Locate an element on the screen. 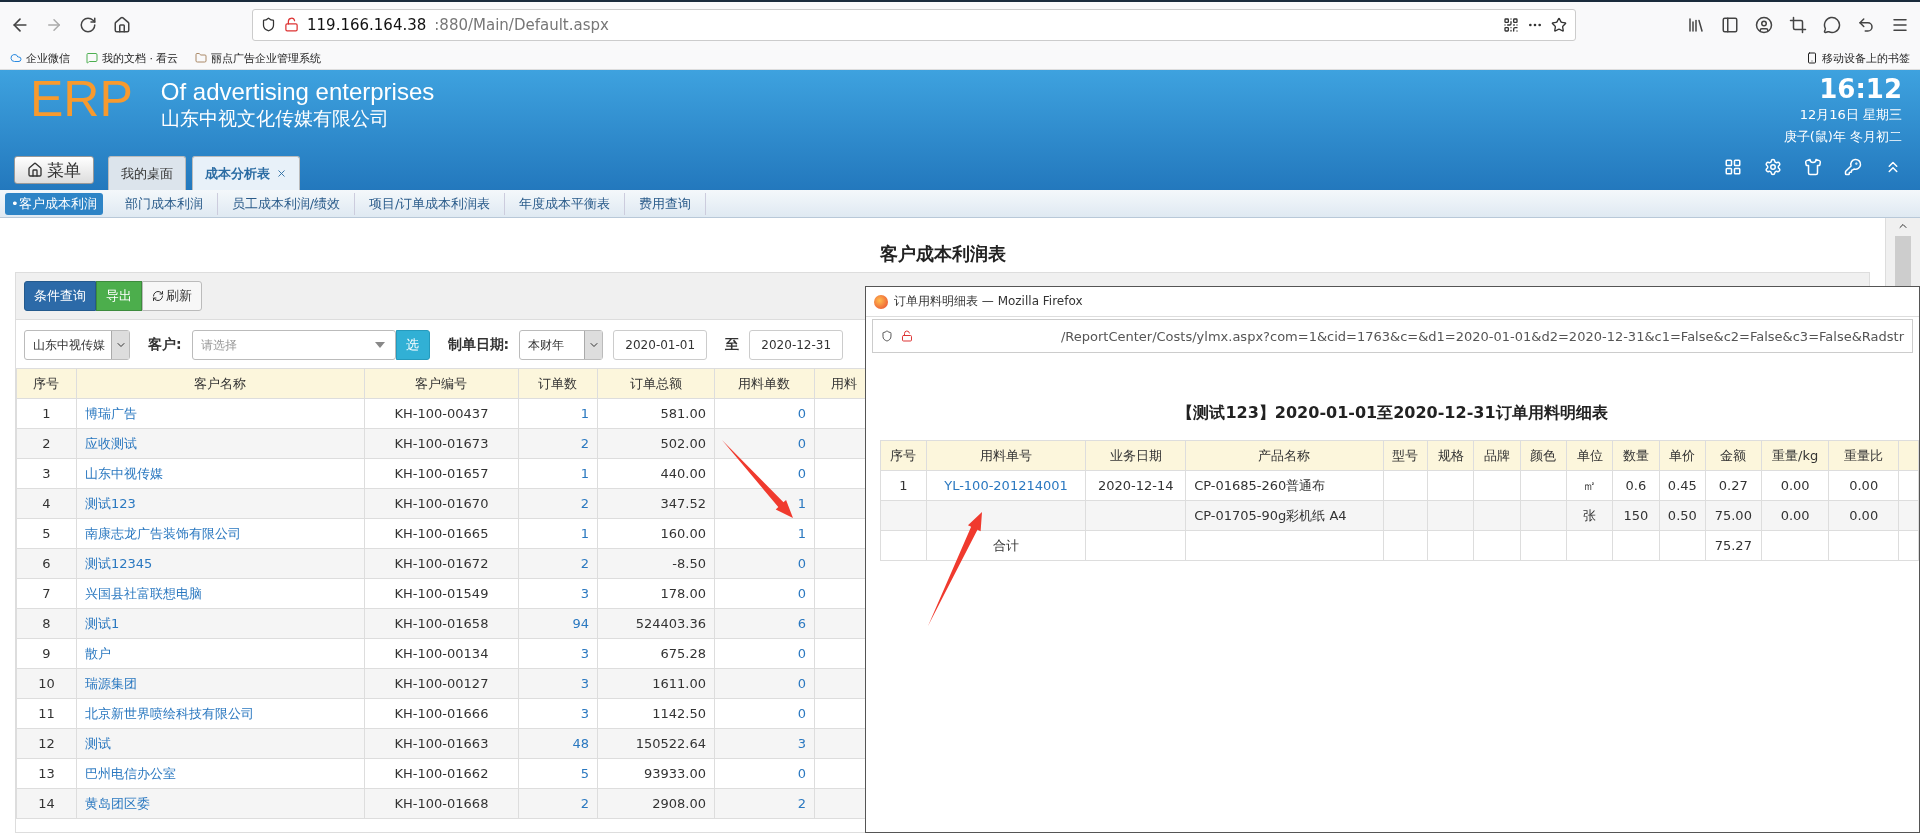 The width and height of the screenshot is (1920, 833). material-count-link: 3 is located at coordinates (764, 743).